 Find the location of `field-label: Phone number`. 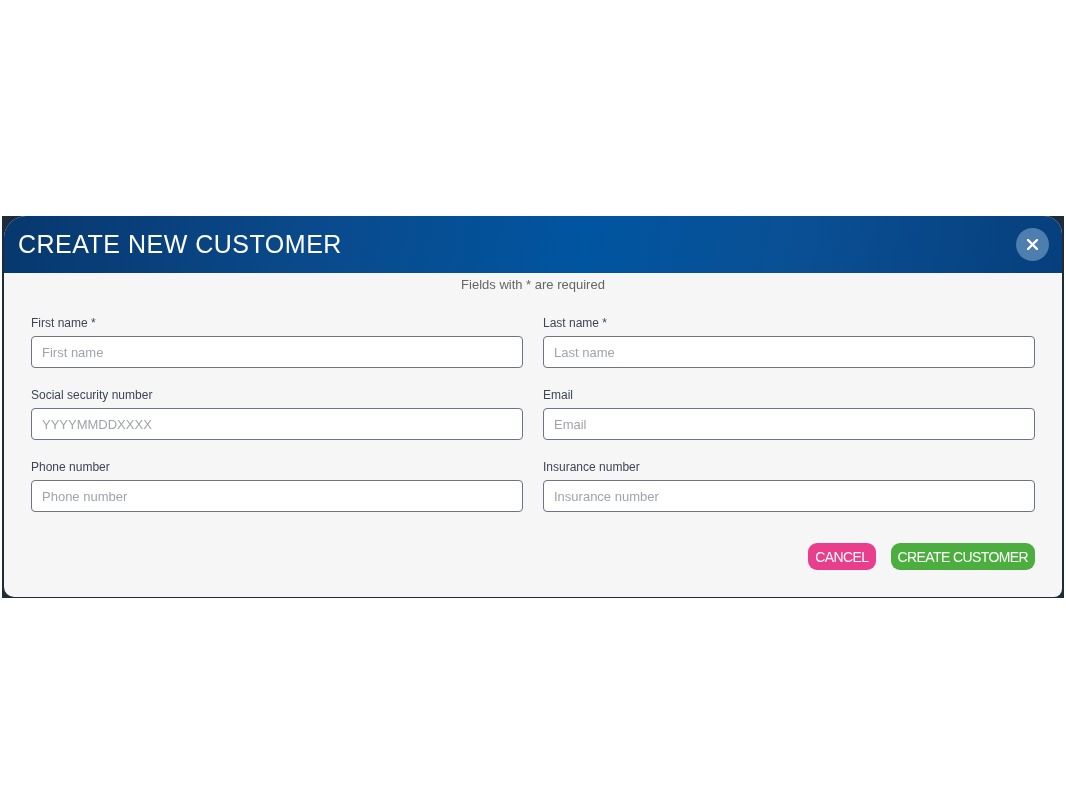

field-label: Phone number is located at coordinates (71, 467).